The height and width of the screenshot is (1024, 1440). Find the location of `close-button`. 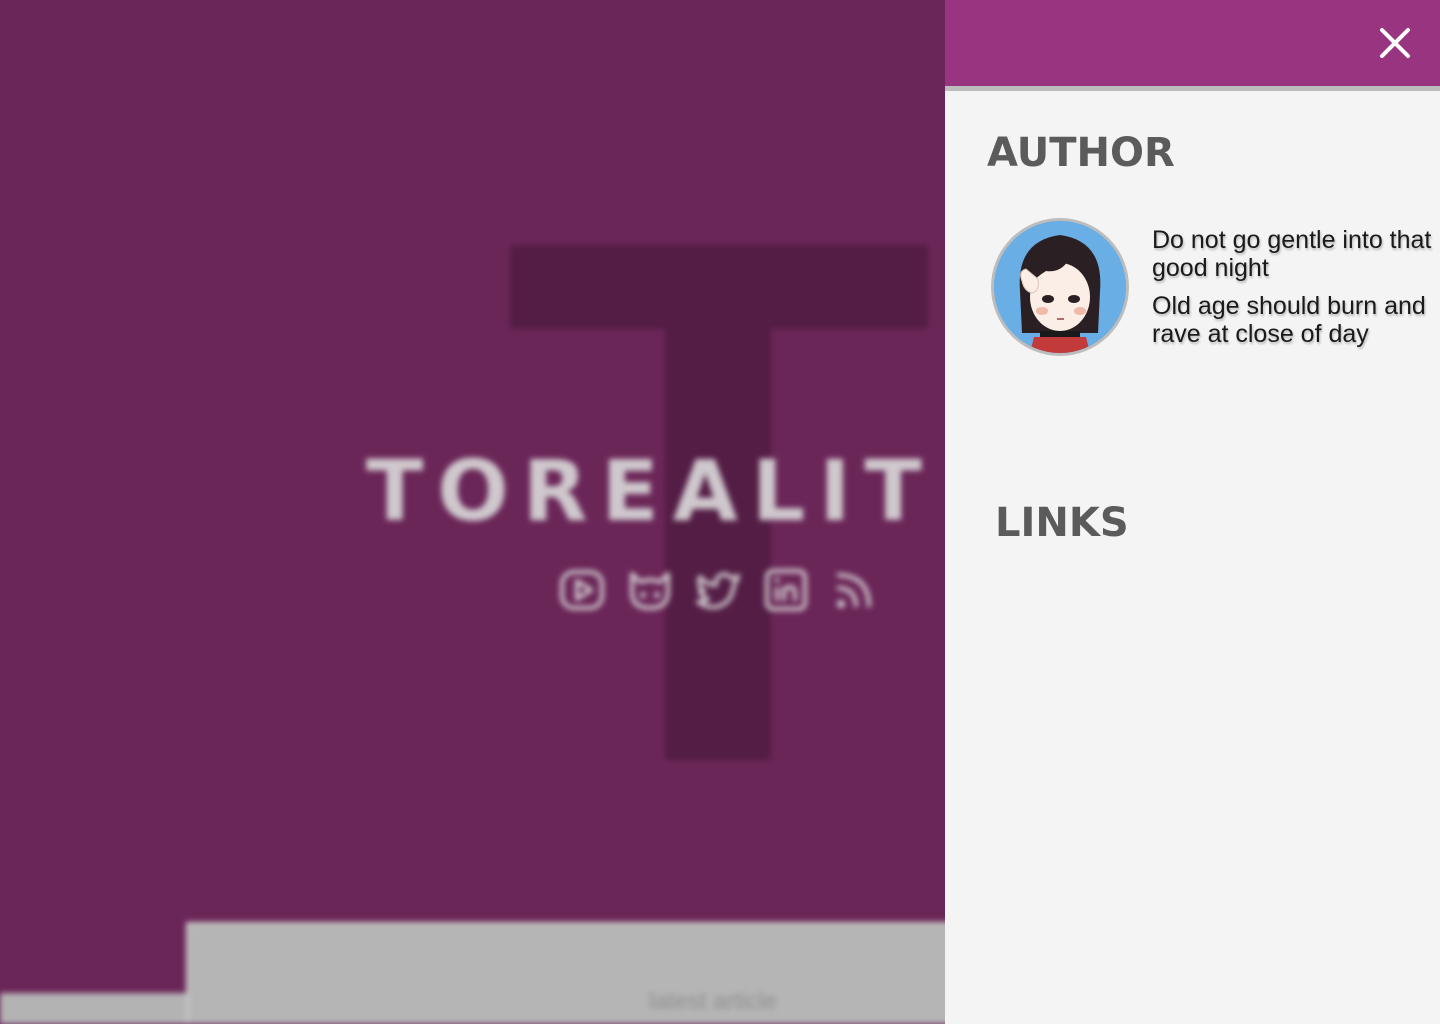

close-button is located at coordinates (1395, 43).